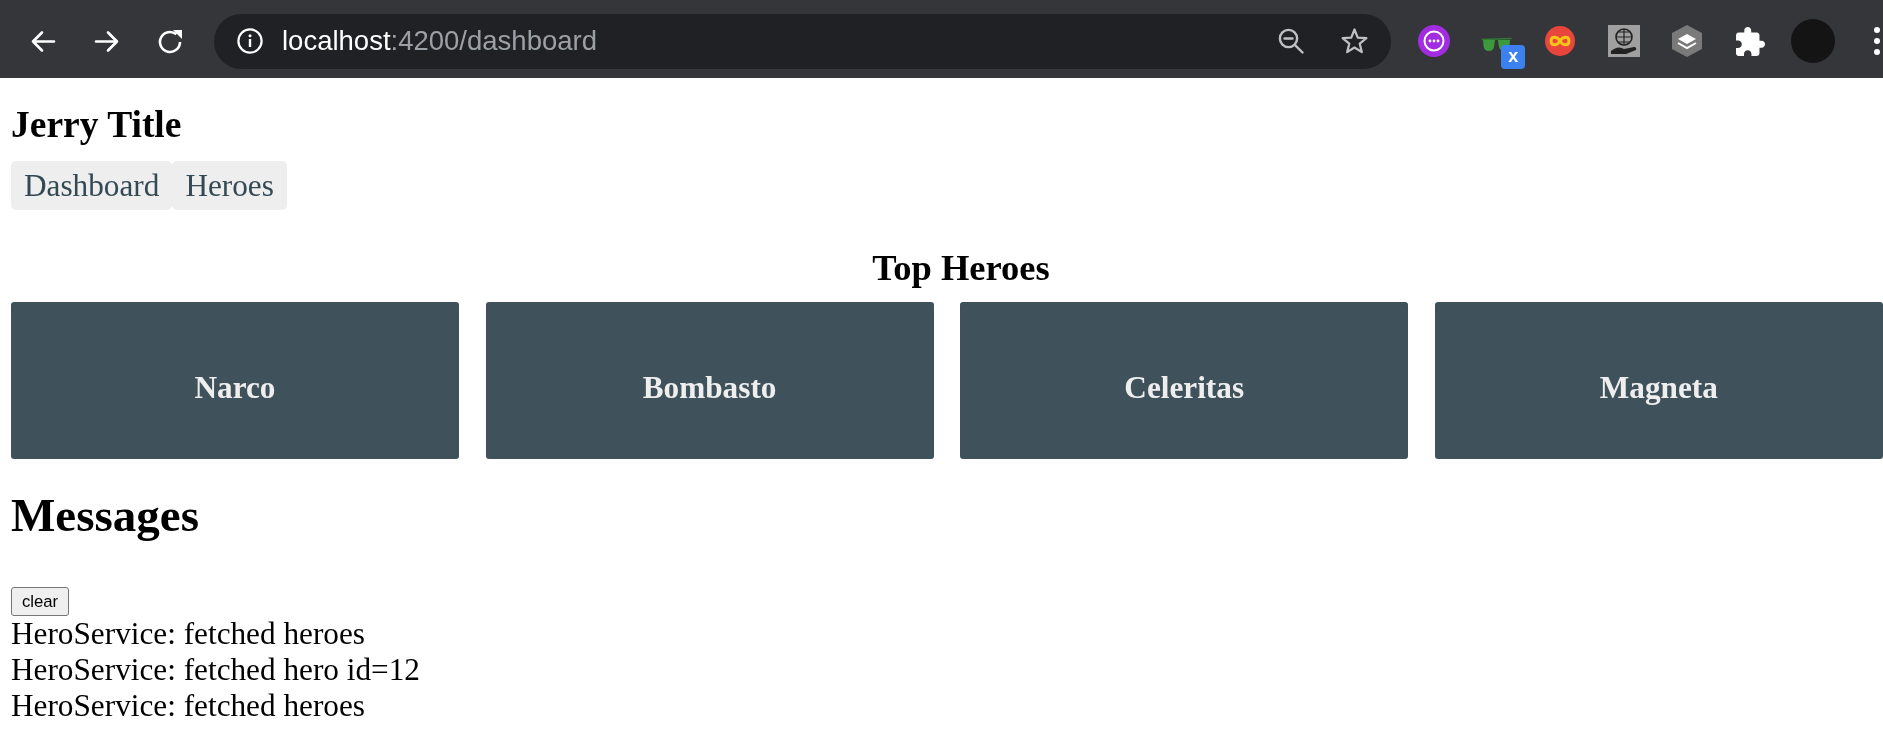  Describe the element at coordinates (96, 124) in the screenshot. I see `app-title: Jerry Title` at that location.